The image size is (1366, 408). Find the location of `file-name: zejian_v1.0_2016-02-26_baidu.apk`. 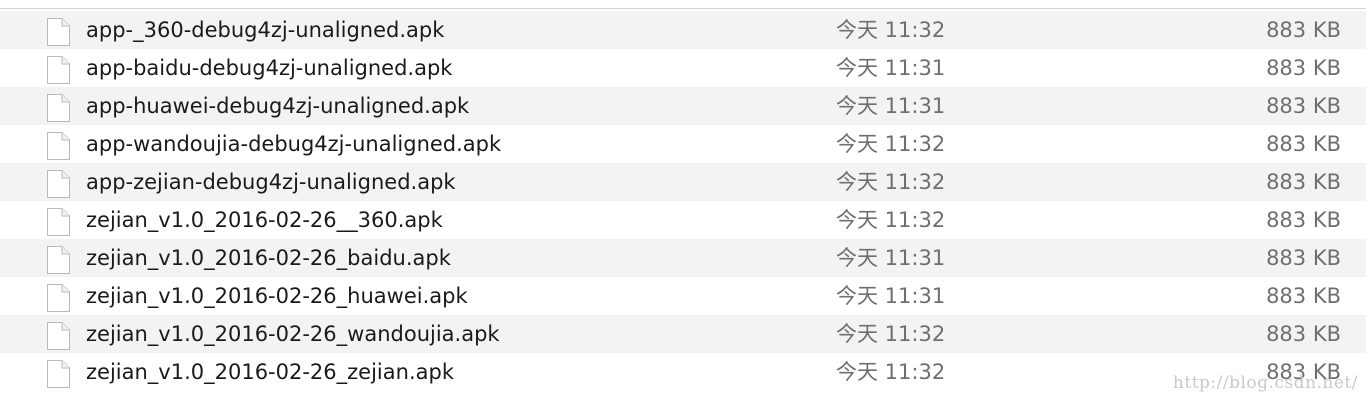

file-name: zejian_v1.0_2016-02-26_baidu.apk is located at coordinates (268, 258).